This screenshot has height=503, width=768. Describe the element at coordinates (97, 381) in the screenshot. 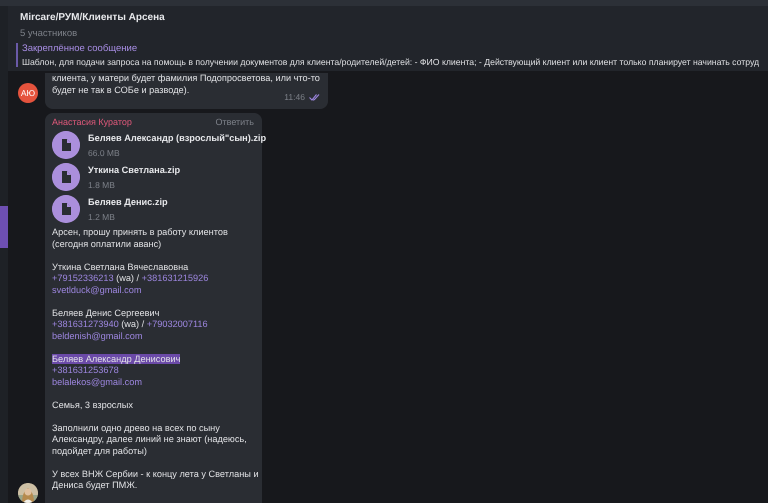

I see `contact-link: belalekos@gmail.com` at that location.